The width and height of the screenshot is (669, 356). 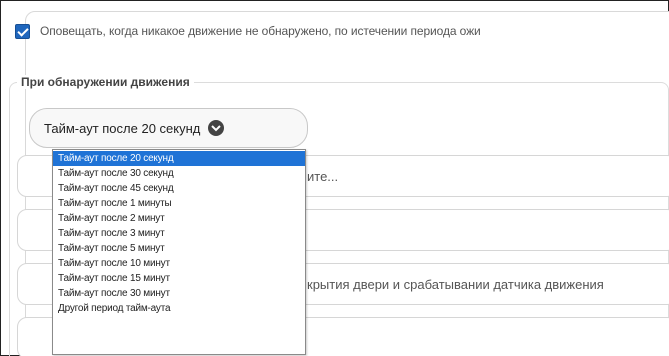 I want to click on timeout-option-1-minute: Тайм-аут после 1 минуты, so click(x=179, y=203).